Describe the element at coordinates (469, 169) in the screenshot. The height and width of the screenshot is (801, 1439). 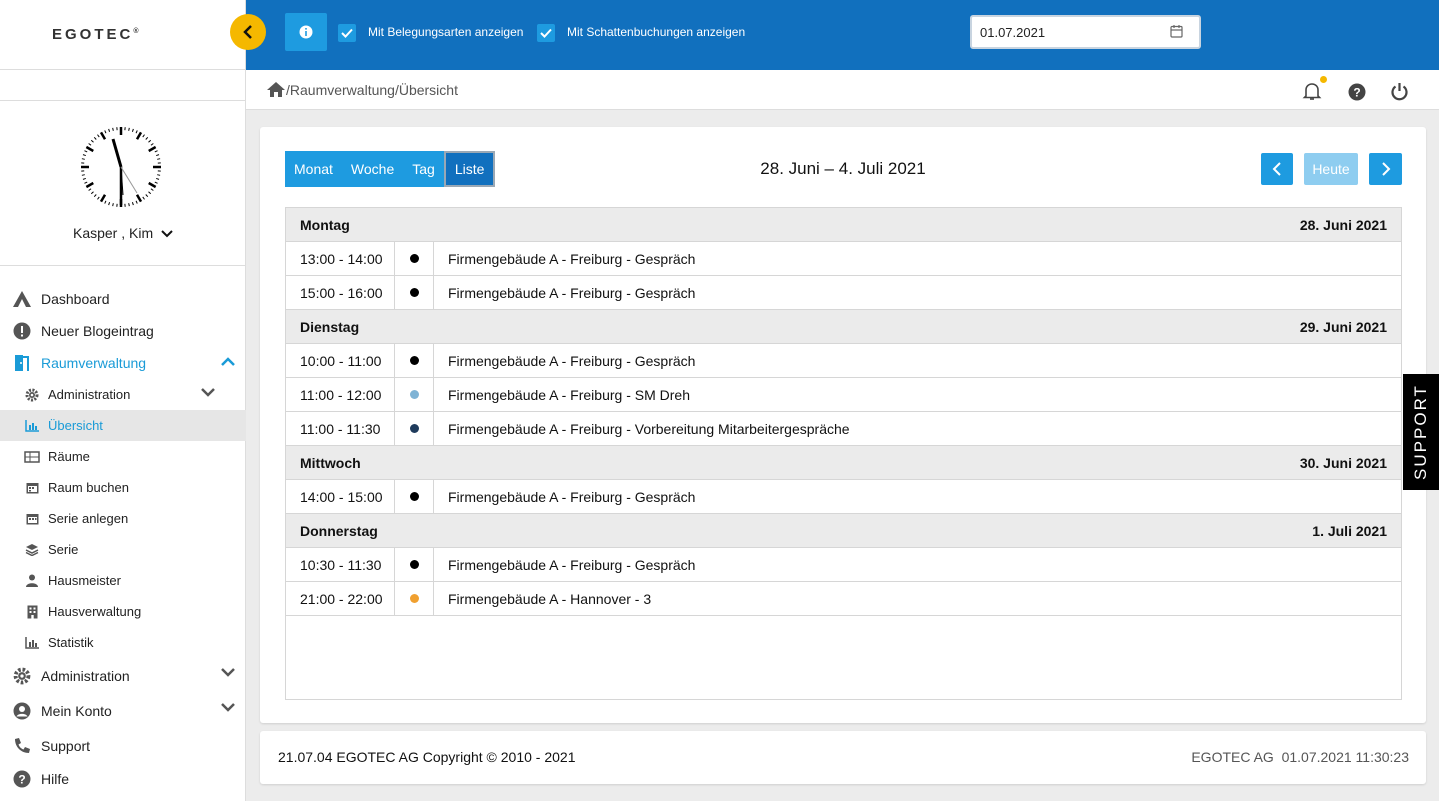
I see `tab-liste: Liste` at that location.